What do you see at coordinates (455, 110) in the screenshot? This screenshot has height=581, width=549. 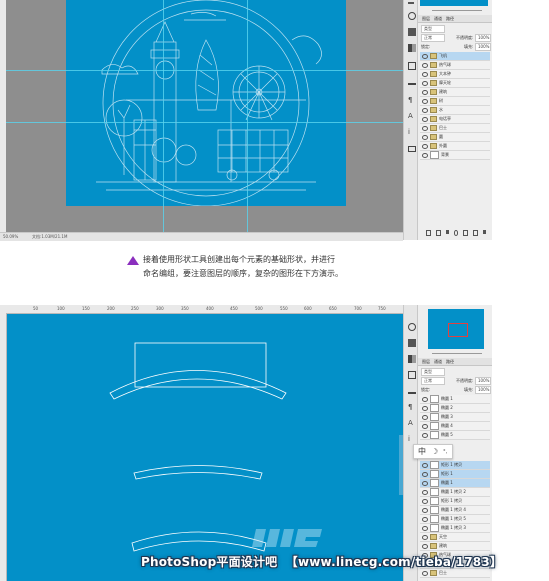 I see `layer-row-group: 水` at bounding box center [455, 110].